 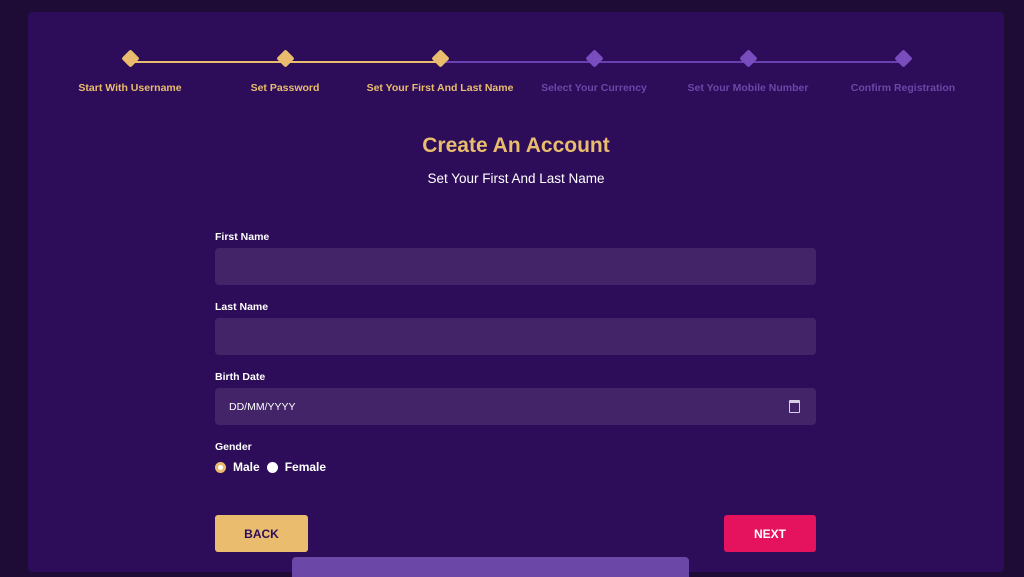 I want to click on first-name-group: First Name, so click(x=515, y=258).